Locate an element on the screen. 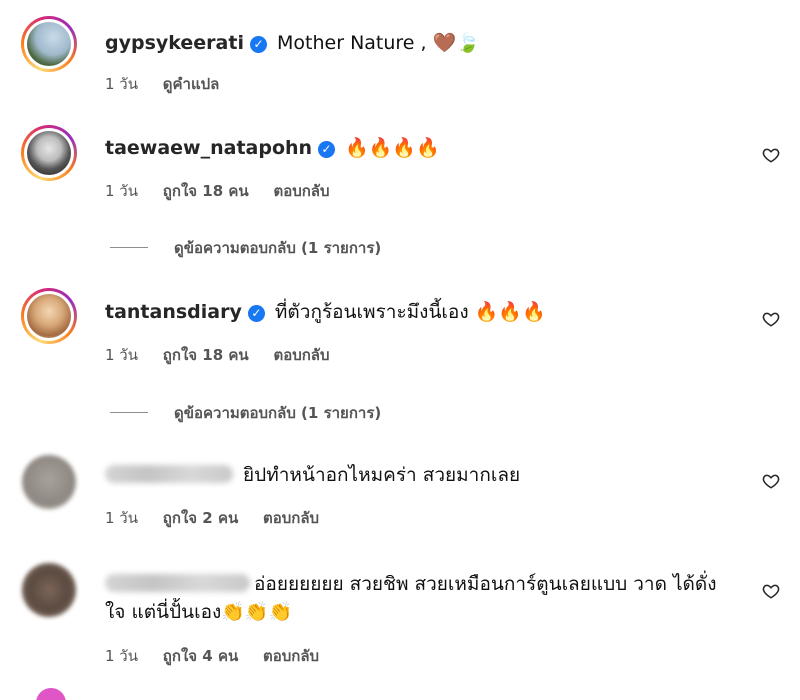 The width and height of the screenshot is (800, 700). comment-text: ที่ตัวกูร้อนเพราะมึงนี้เอง is located at coordinates (371, 312).